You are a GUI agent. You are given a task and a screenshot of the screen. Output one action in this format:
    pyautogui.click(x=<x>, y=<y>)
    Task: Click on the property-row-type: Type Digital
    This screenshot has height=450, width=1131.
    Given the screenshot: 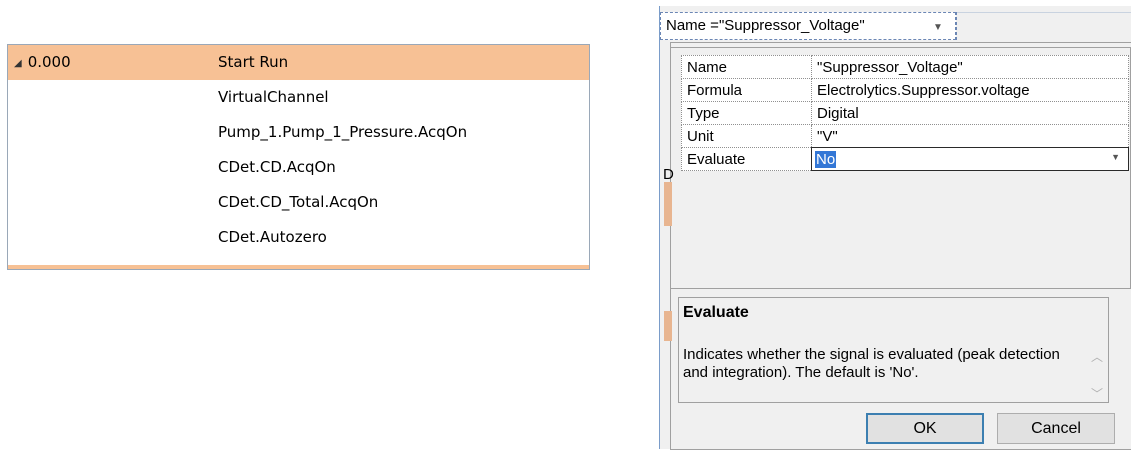 What is the action you would take?
    pyautogui.click(x=905, y=113)
    